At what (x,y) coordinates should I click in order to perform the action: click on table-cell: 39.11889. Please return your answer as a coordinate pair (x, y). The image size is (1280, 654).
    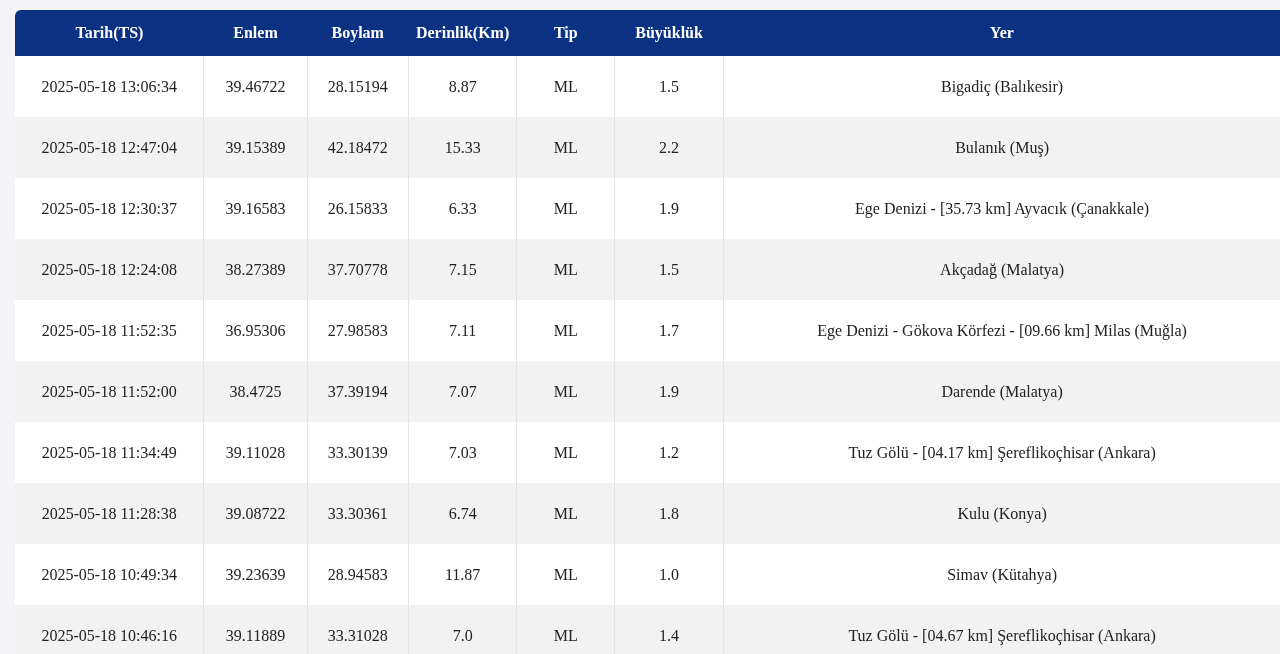
    Looking at the image, I should click on (255, 629).